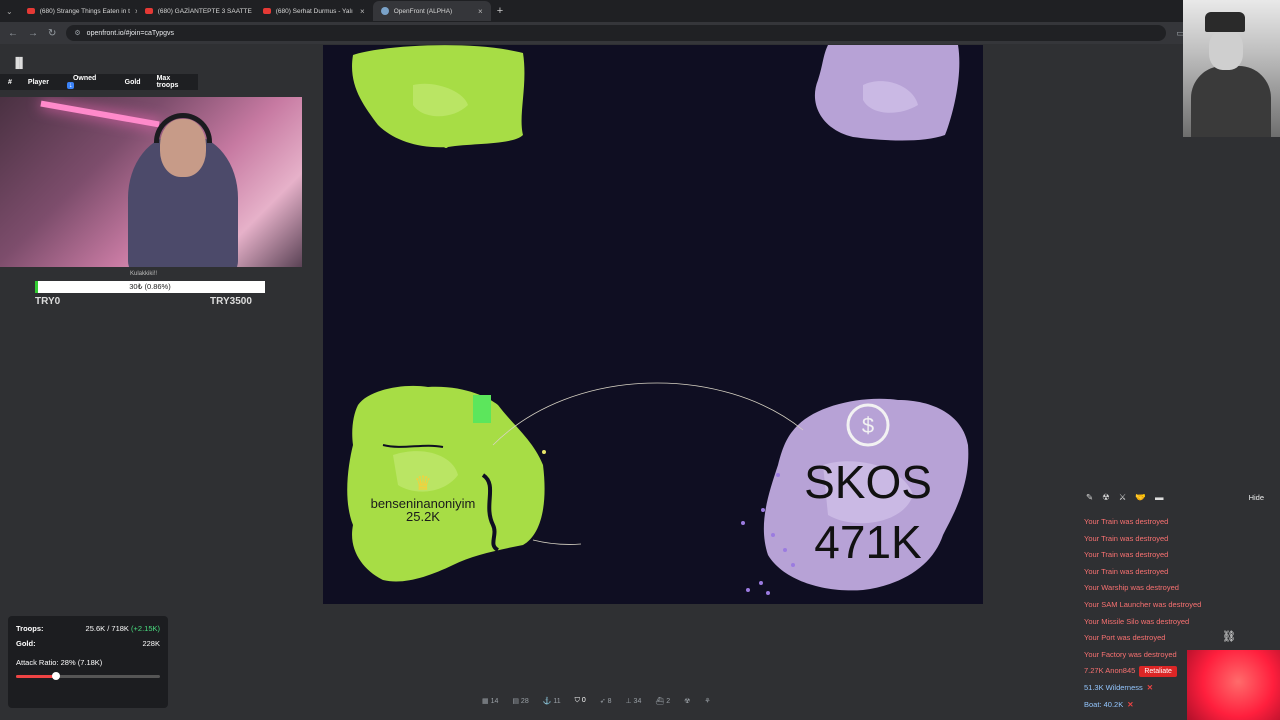 This screenshot has height=720, width=1280. What do you see at coordinates (59, 662) in the screenshot?
I see `attack-ratio-label: Attack Ratio: 28% (7.18K)` at bounding box center [59, 662].